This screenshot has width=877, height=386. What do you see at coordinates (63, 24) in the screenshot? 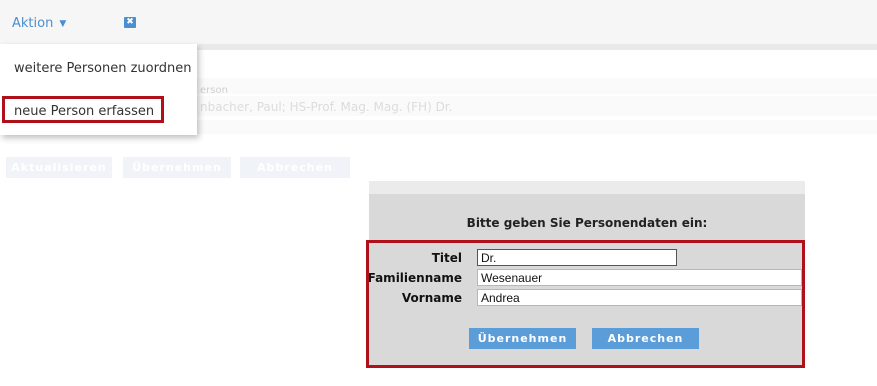
I see `chevron-down-icon: ▼` at bounding box center [63, 24].